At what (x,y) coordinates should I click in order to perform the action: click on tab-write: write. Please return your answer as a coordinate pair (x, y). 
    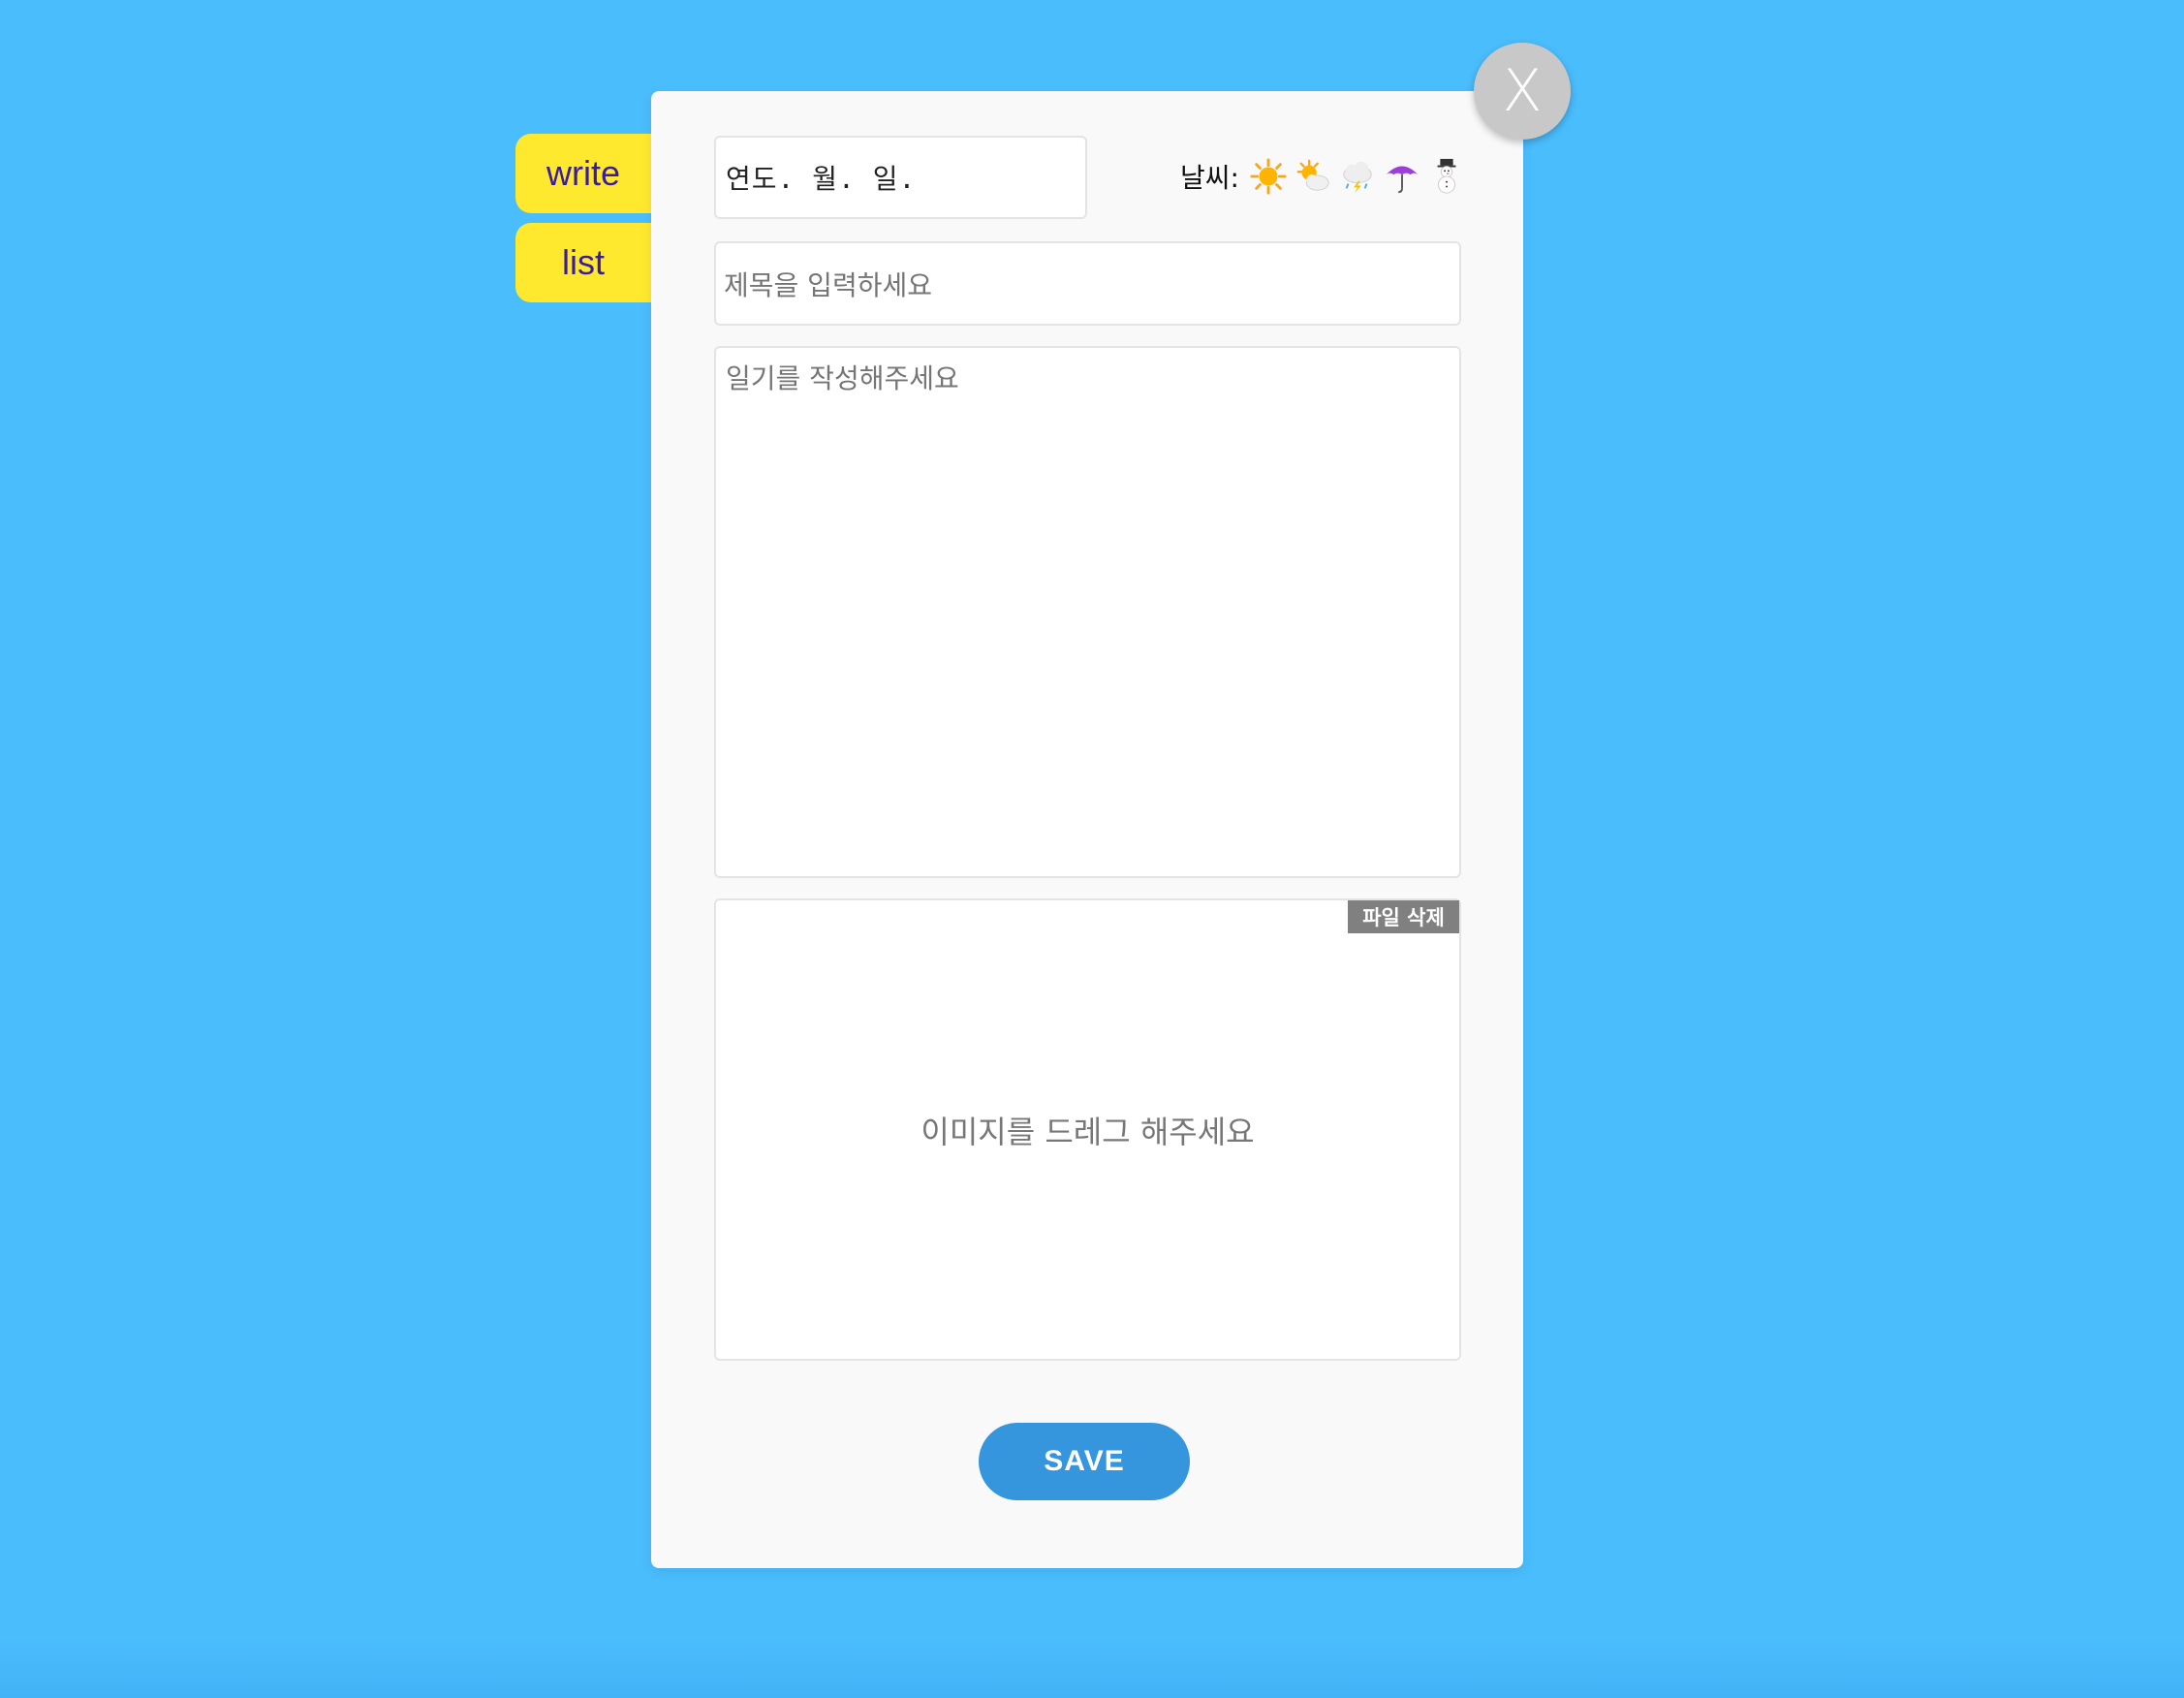
    Looking at the image, I should click on (583, 173).